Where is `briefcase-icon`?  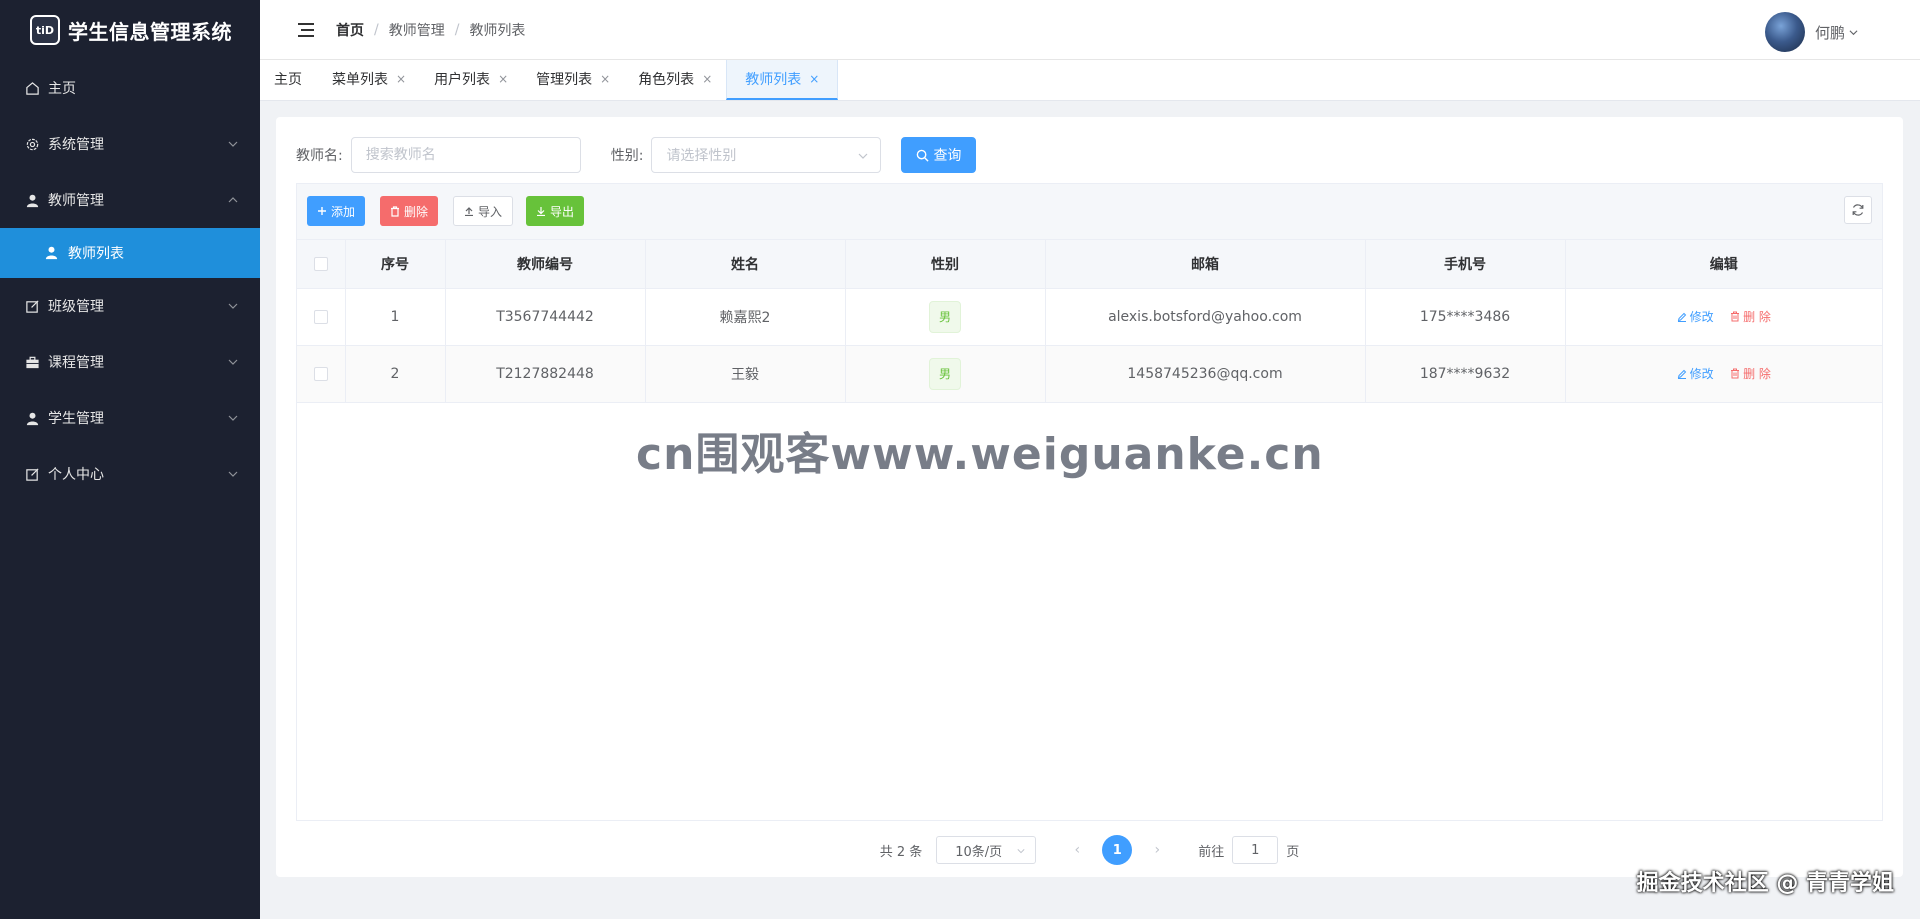 briefcase-icon is located at coordinates (32, 362).